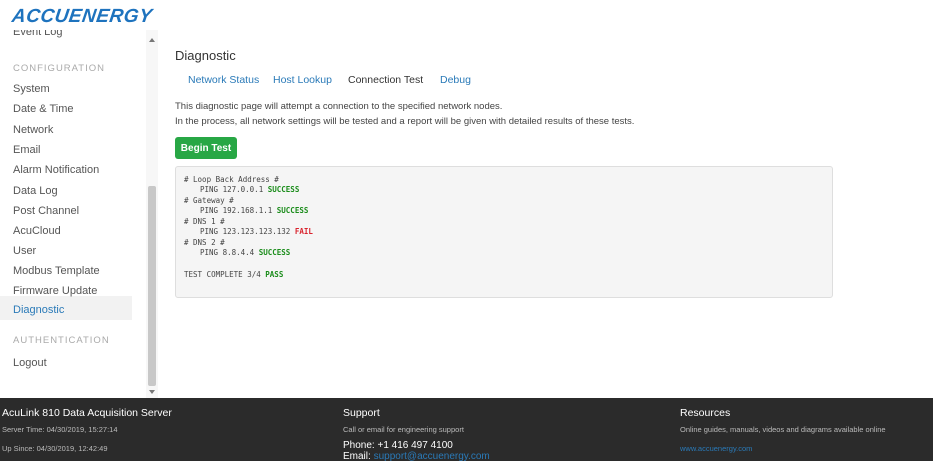  Describe the element at coordinates (204, 242) in the screenshot. I see `result-header: # DNS 2 #` at that location.